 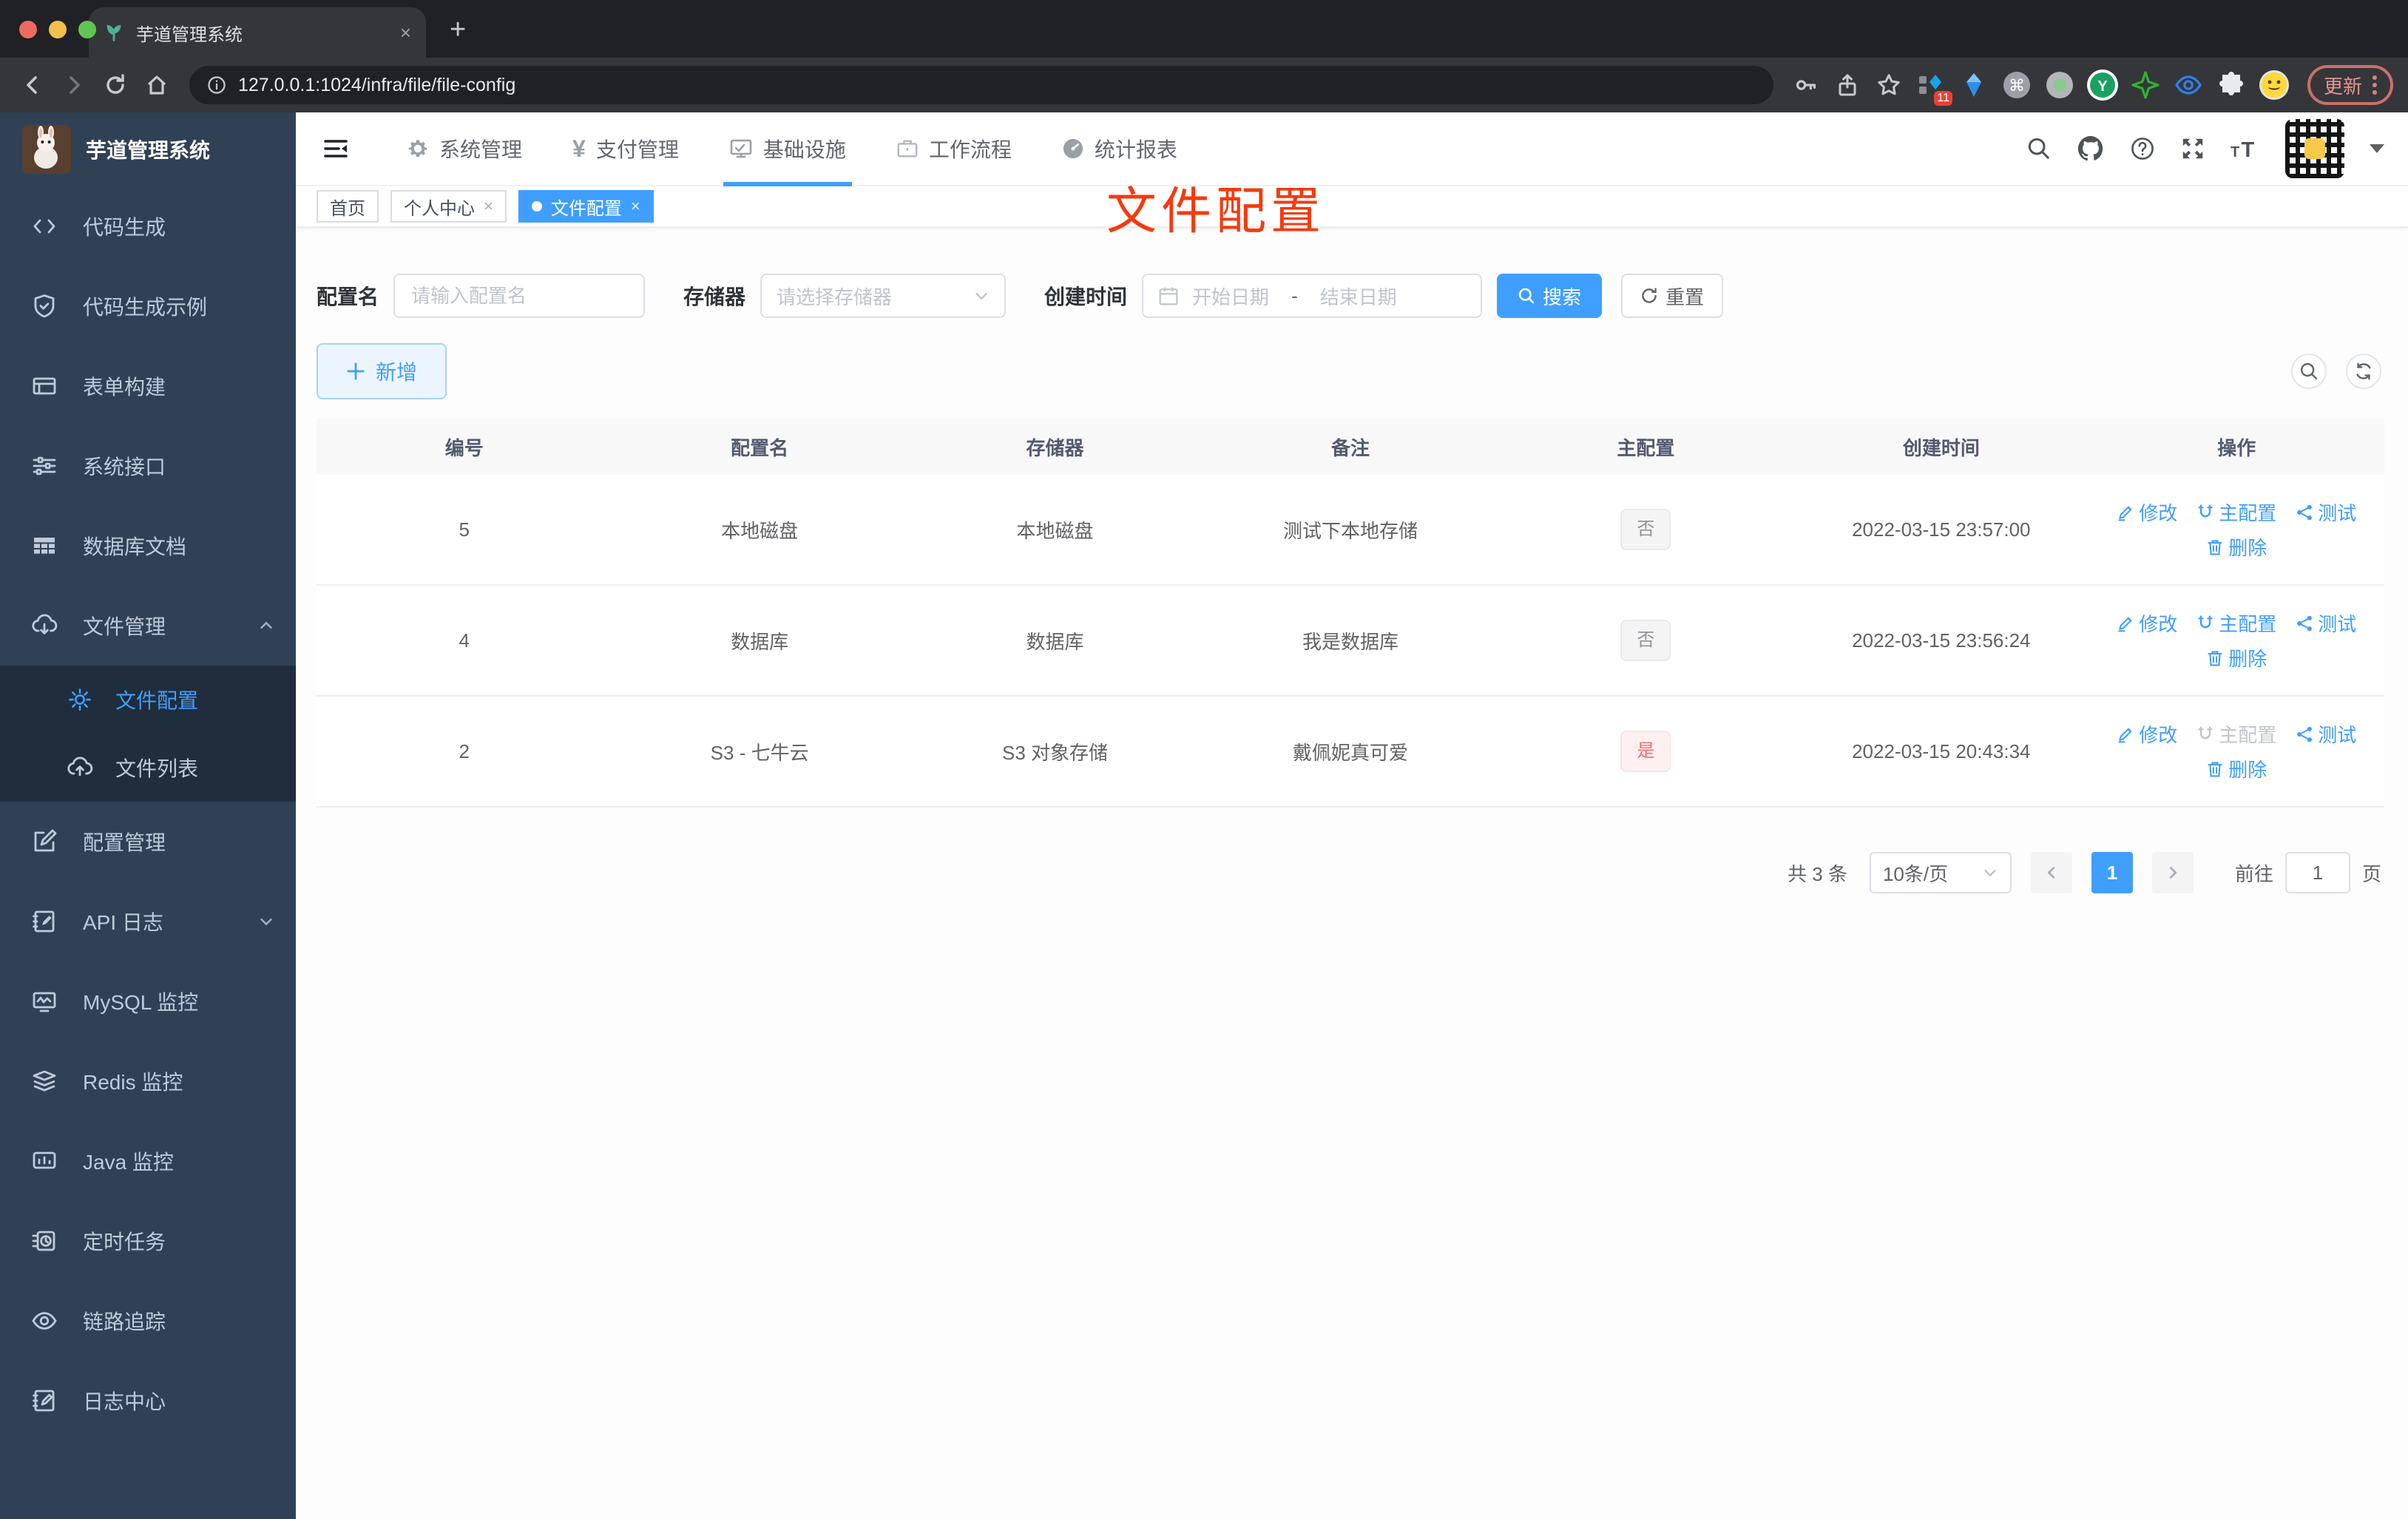 I want to click on extension-y-icon: Y, so click(x=2102, y=85).